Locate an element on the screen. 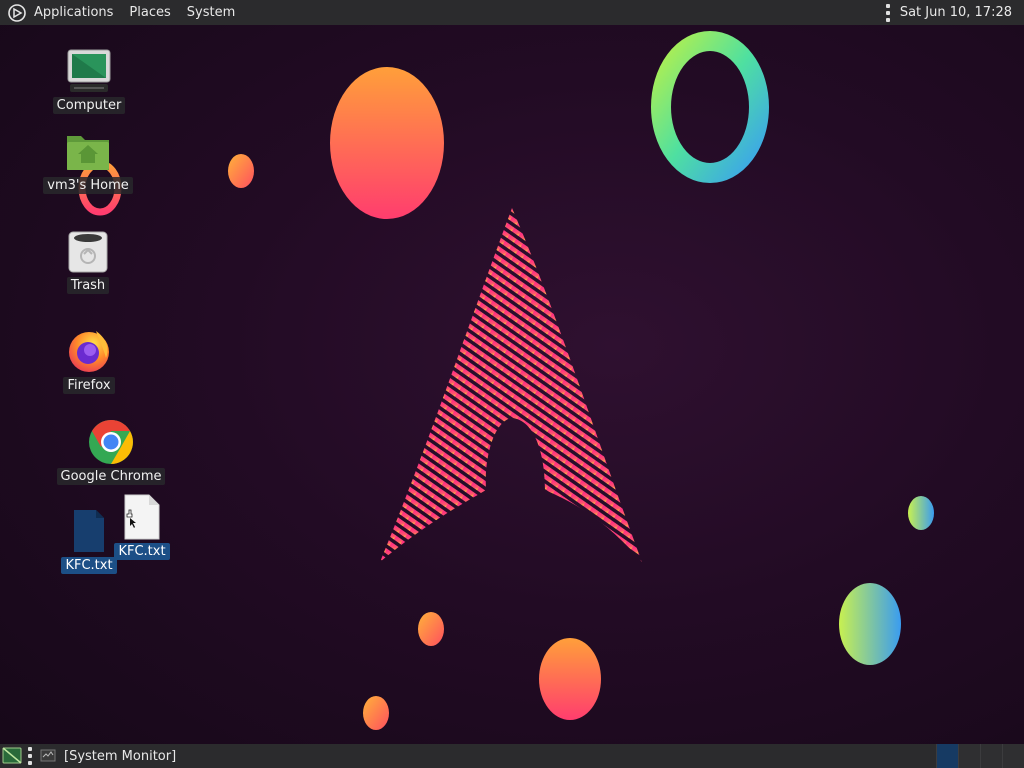 This screenshot has width=1024, height=768. top-panel-right: Sat Jun 10, 17:28 is located at coordinates (954, 12).